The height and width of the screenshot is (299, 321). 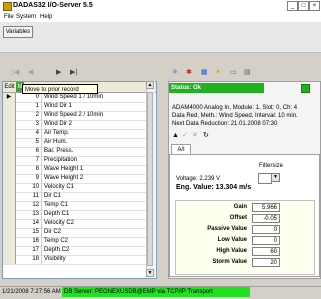 I want to click on row-name: Visibility, so click(x=55, y=259).